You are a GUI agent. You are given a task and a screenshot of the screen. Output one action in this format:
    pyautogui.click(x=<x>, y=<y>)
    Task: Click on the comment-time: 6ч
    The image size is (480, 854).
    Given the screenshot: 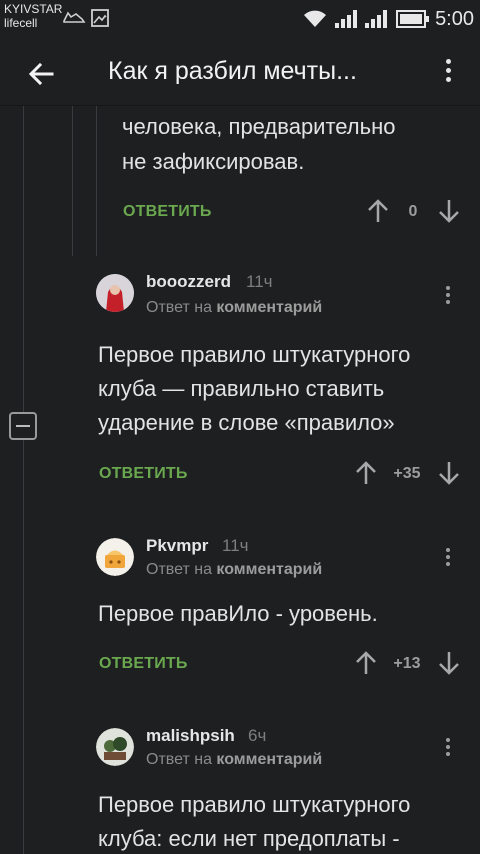 What is the action you would take?
    pyautogui.click(x=257, y=735)
    